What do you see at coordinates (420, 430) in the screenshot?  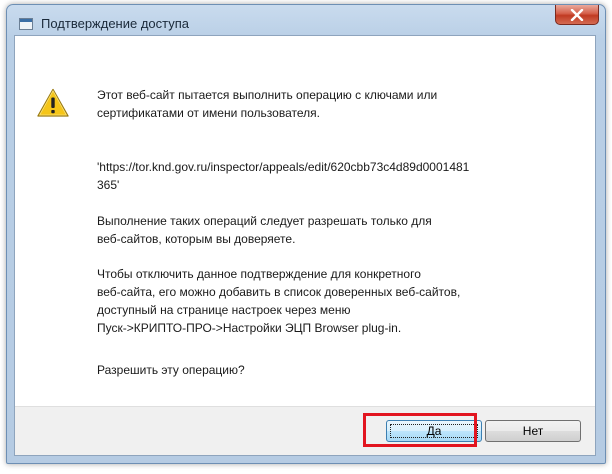 I see `yes-button-highlight` at bounding box center [420, 430].